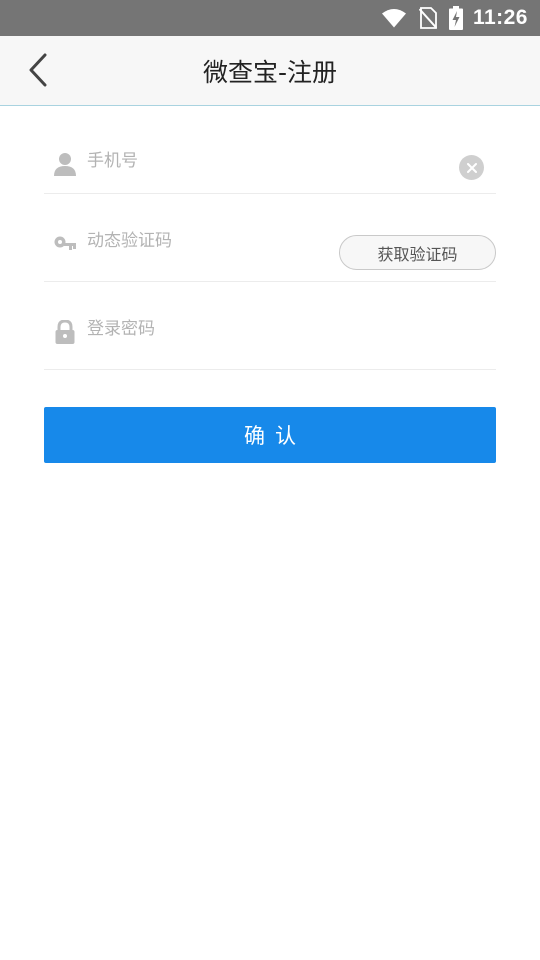 This screenshot has height=960, width=540. Describe the element at coordinates (417, 252) in the screenshot. I see `get-code-button: 获取验证码` at that location.